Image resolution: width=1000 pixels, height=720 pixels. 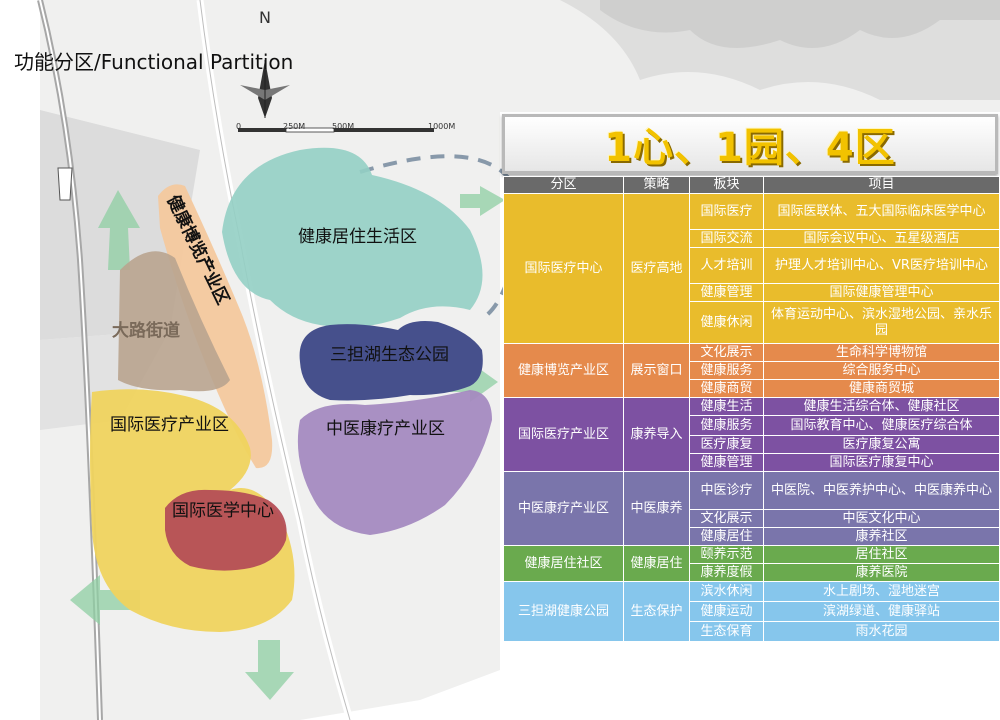 I want to click on headline-text: 1心、1园、4区, so click(x=750, y=148).